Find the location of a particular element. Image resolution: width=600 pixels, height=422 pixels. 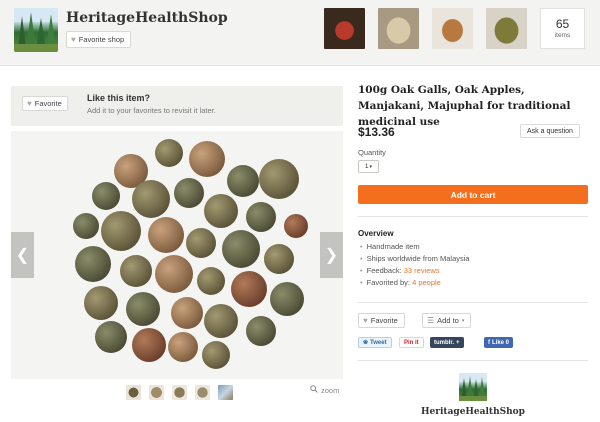

chevron-right-icon: ❯ is located at coordinates (331, 255).